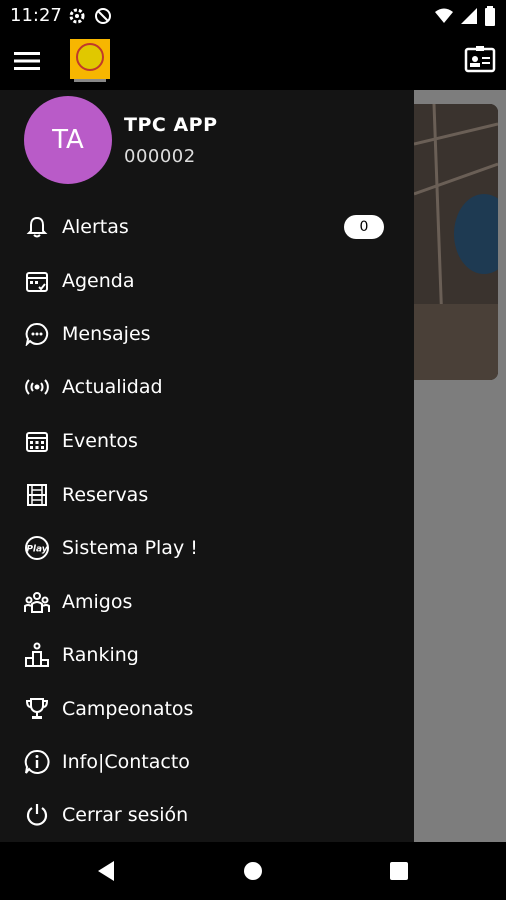 The height and width of the screenshot is (900, 506). Describe the element at coordinates (207, 815) in the screenshot. I see `menu-item-cerrar-sesion: Cerrar sesión` at that location.